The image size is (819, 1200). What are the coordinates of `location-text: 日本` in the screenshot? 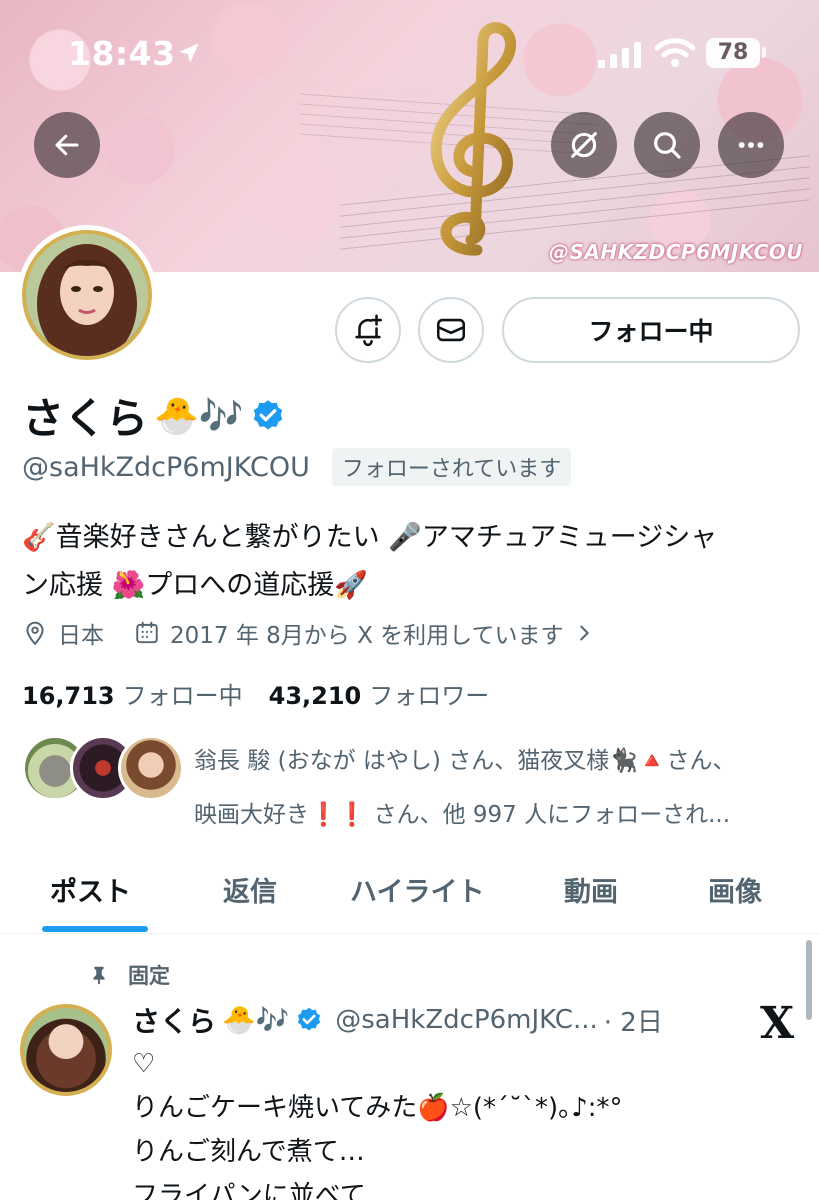 It's located at (81, 636).